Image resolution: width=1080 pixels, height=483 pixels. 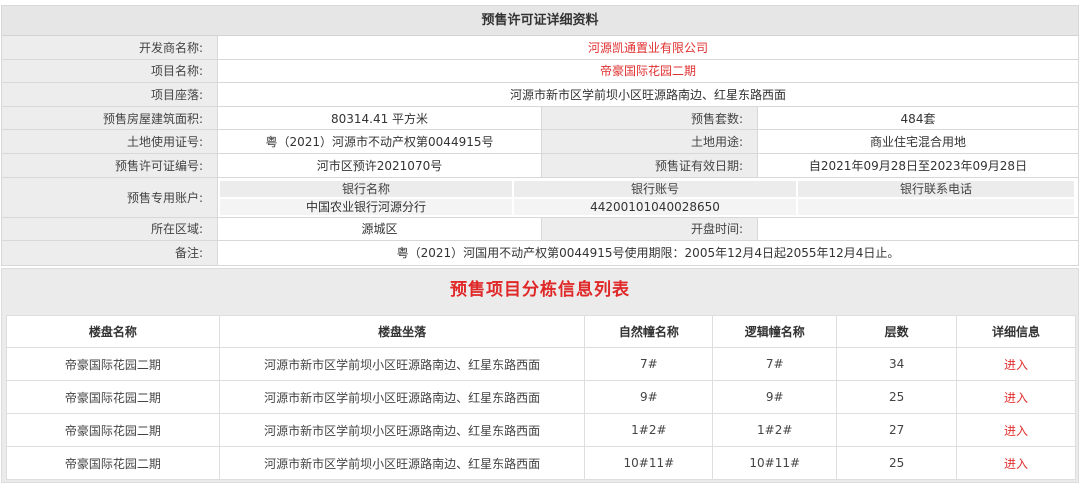 What do you see at coordinates (540, 21) in the screenshot?
I see `permit-info-title: 预售许可证详细资料` at bounding box center [540, 21].